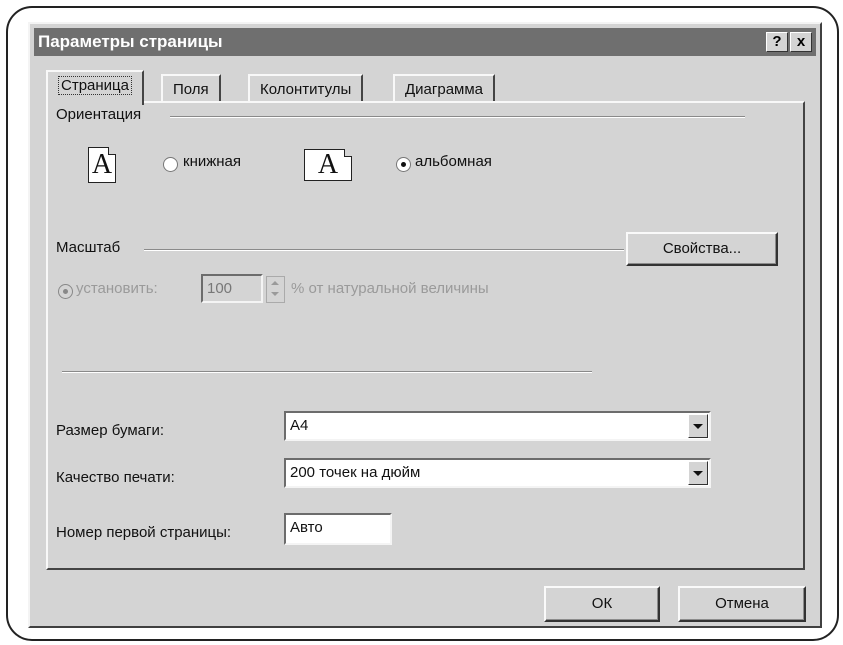 This screenshot has height=645, width=843. Describe the element at coordinates (102, 165) in the screenshot. I see `portrait-page-icon: A` at that location.